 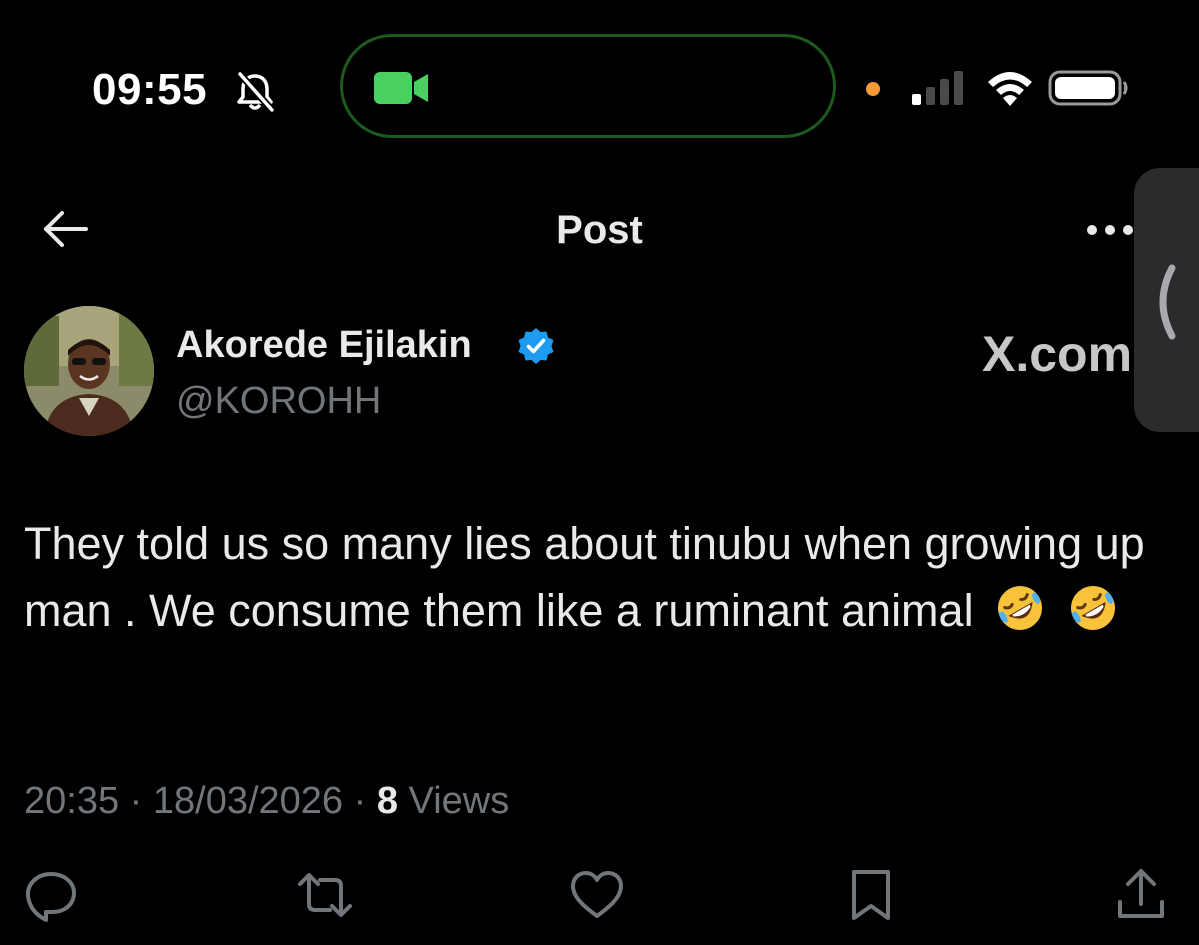 What do you see at coordinates (248, 801) in the screenshot?
I see `post-date: 18/03/2026` at bounding box center [248, 801].